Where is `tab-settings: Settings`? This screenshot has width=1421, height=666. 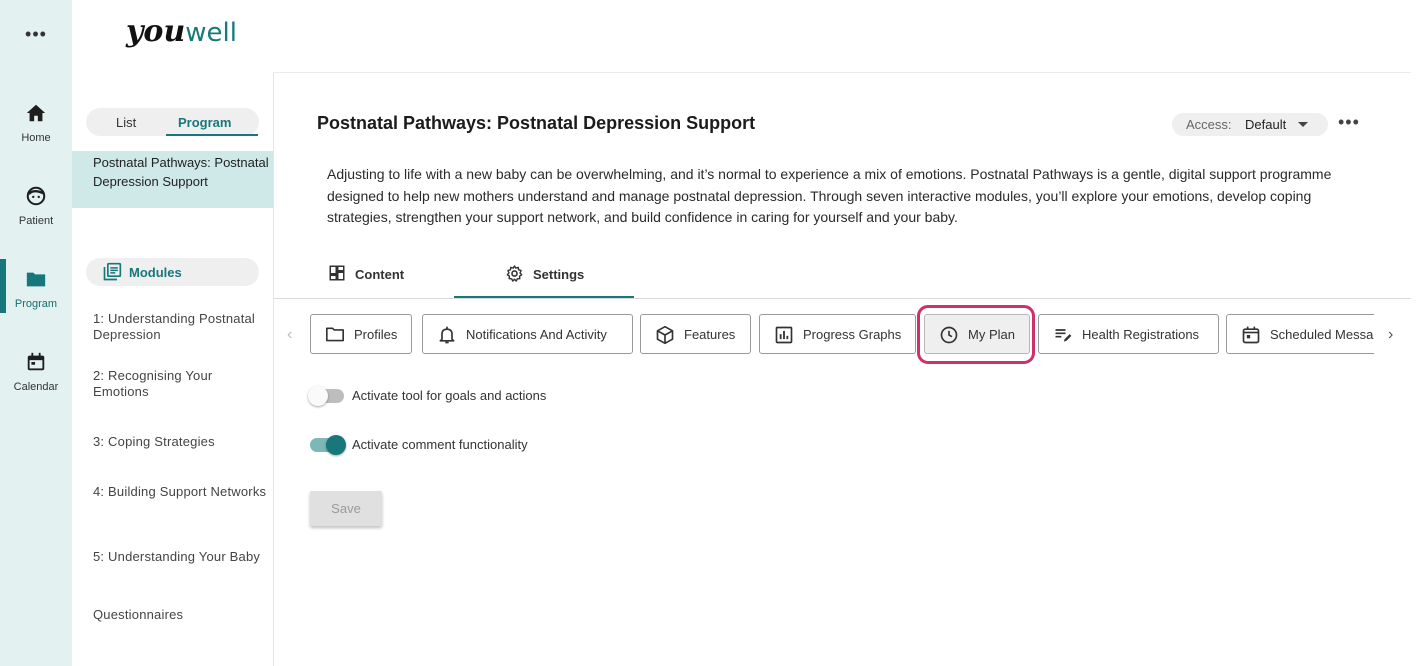 tab-settings: Settings is located at coordinates (565, 278).